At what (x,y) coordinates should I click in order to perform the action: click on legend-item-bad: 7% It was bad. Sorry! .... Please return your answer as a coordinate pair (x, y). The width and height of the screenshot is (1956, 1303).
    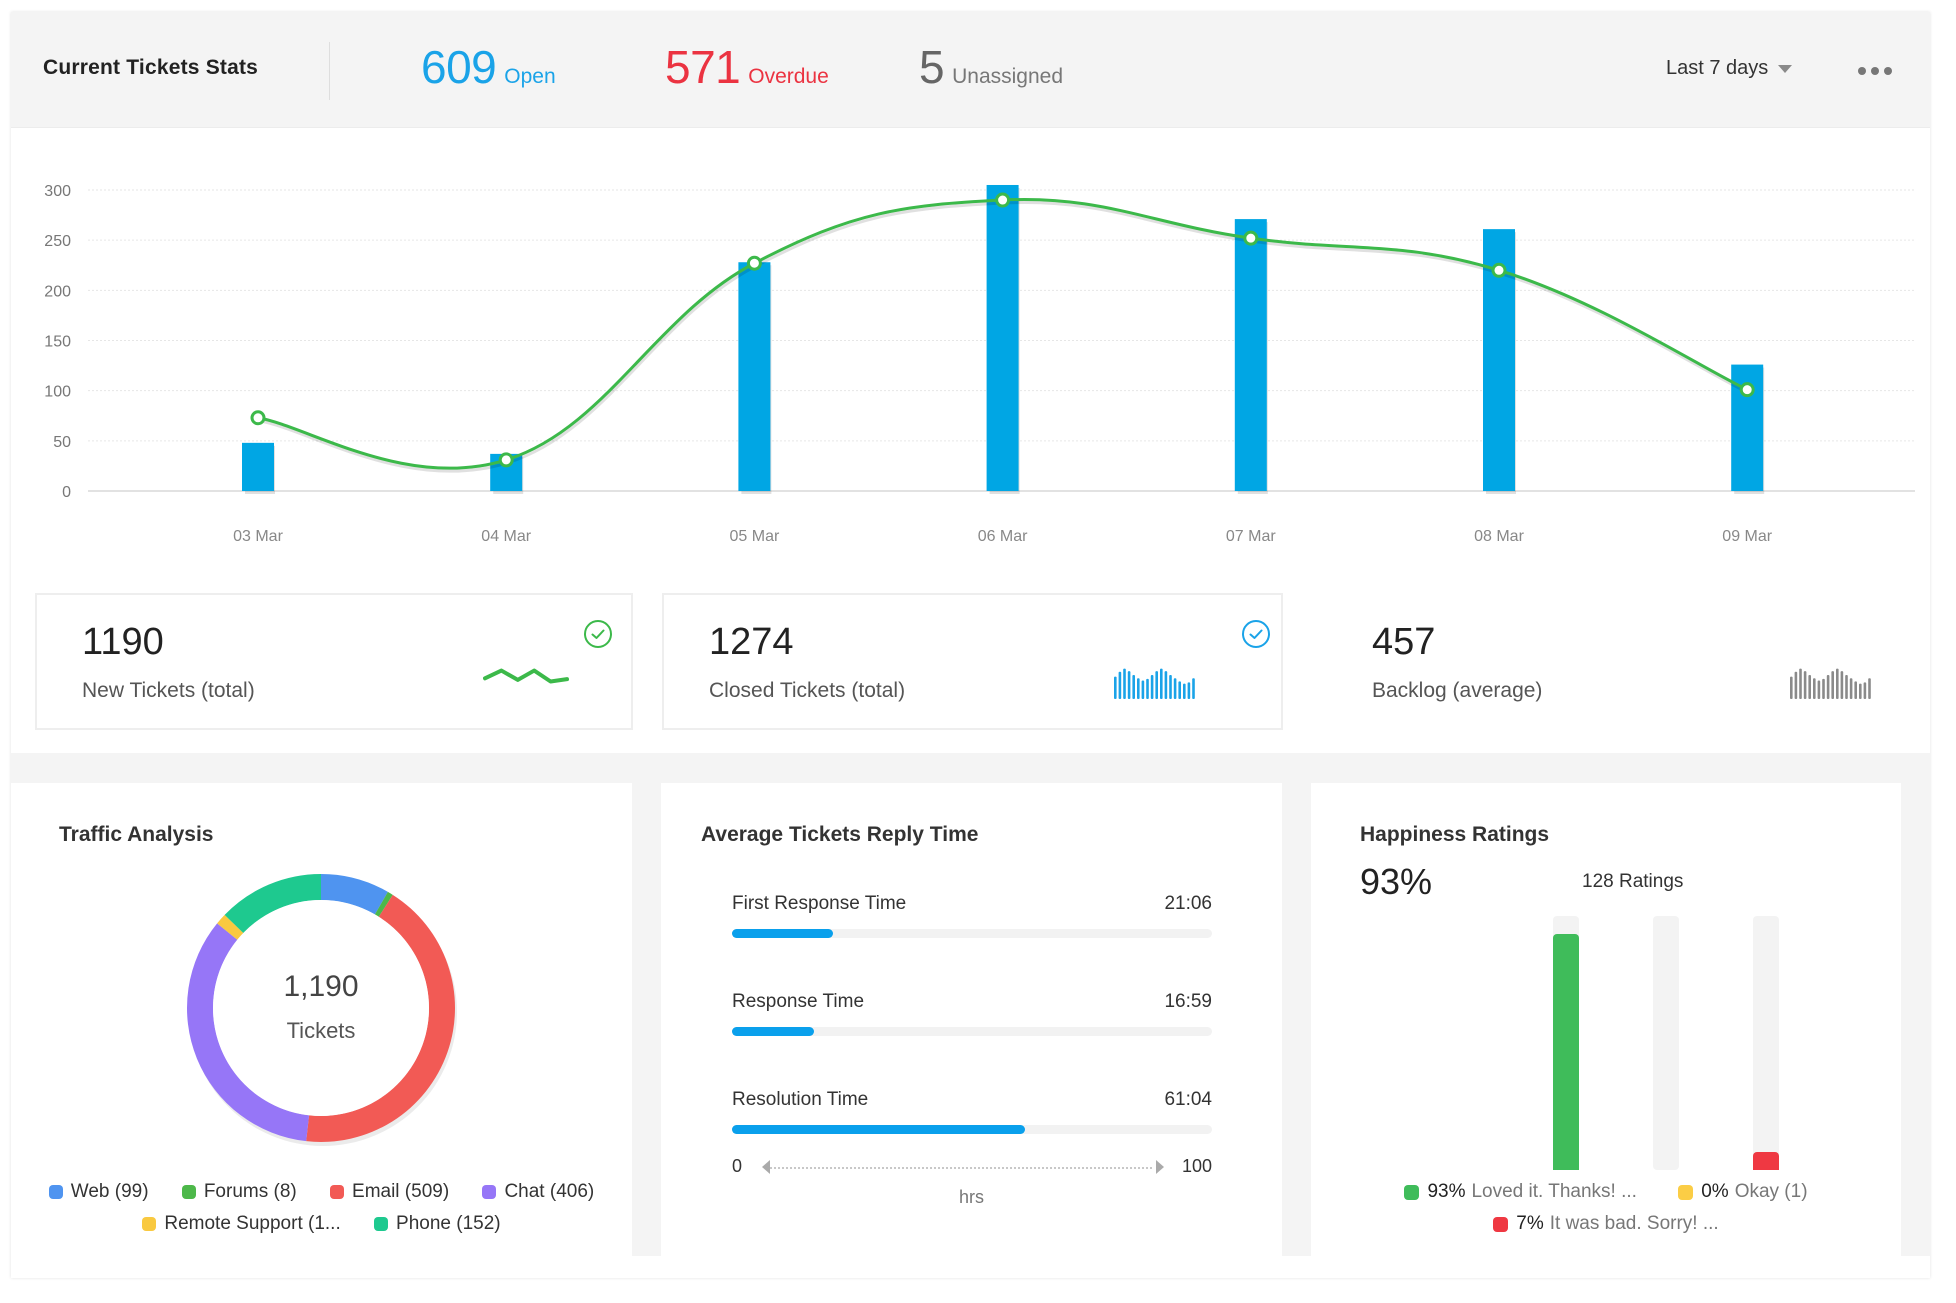
    Looking at the image, I should click on (1606, 1224).